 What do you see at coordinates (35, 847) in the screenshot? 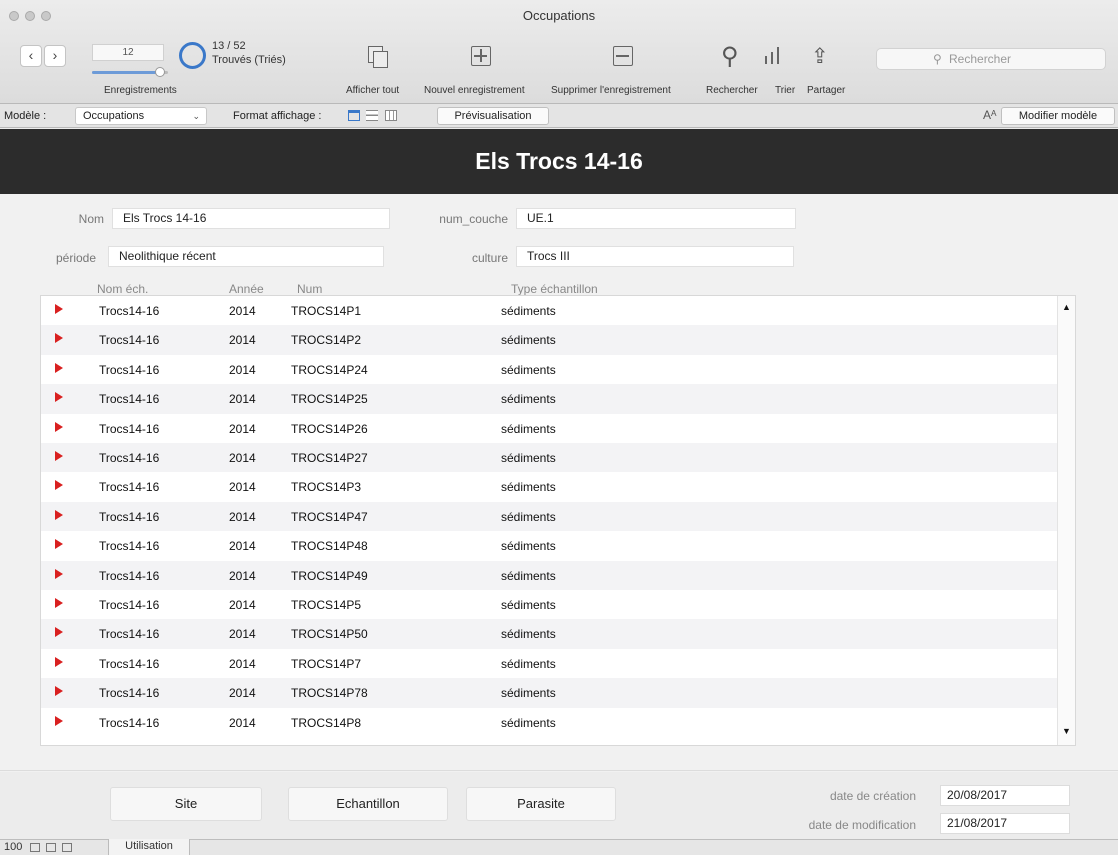
I see `zoom-out-icon` at bounding box center [35, 847].